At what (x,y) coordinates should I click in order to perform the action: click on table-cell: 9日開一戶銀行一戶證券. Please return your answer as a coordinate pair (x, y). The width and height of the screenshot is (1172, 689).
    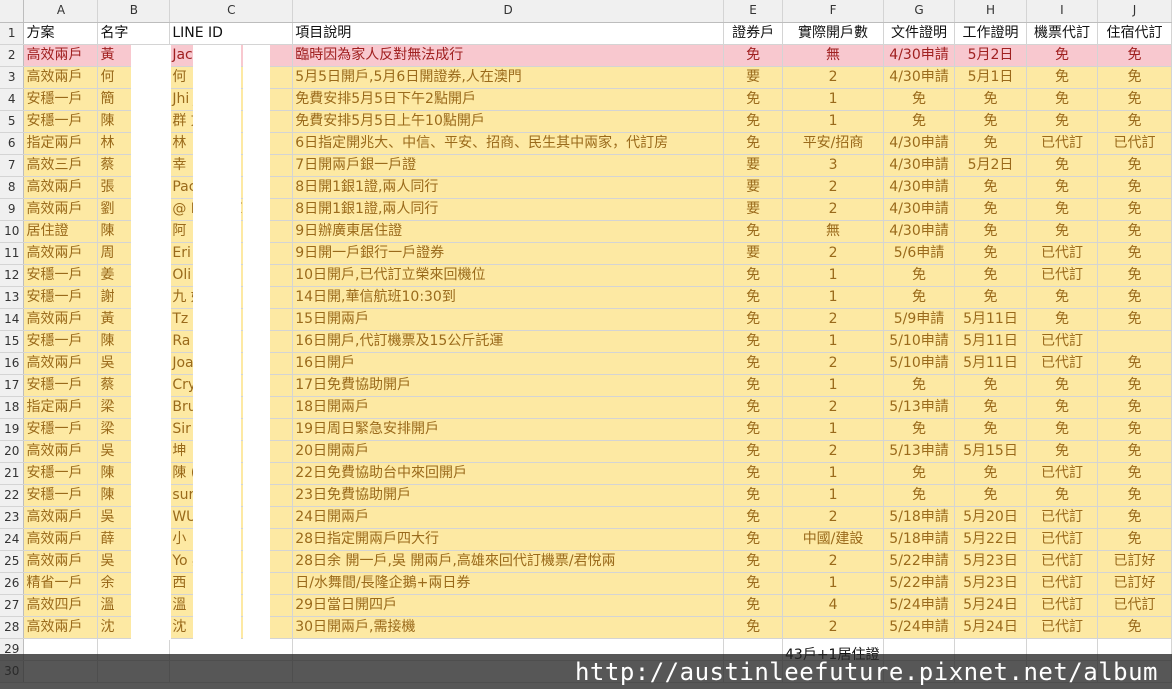
    Looking at the image, I should click on (508, 253).